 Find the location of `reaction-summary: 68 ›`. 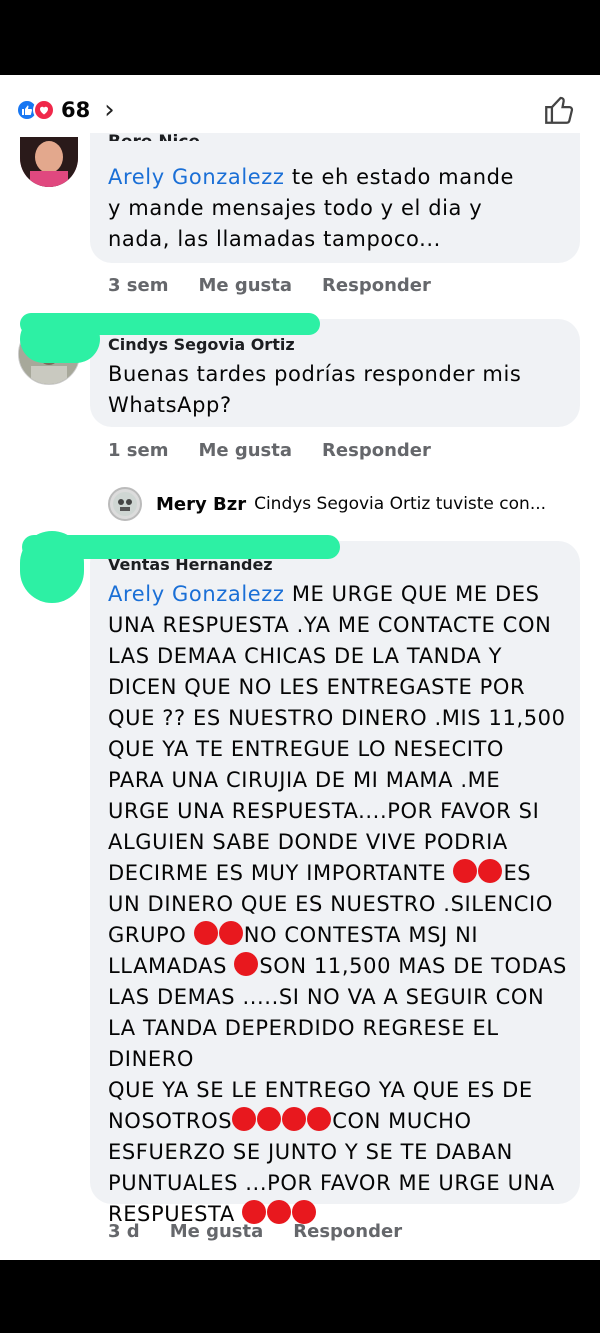

reaction-summary: 68 › is located at coordinates (65, 110).